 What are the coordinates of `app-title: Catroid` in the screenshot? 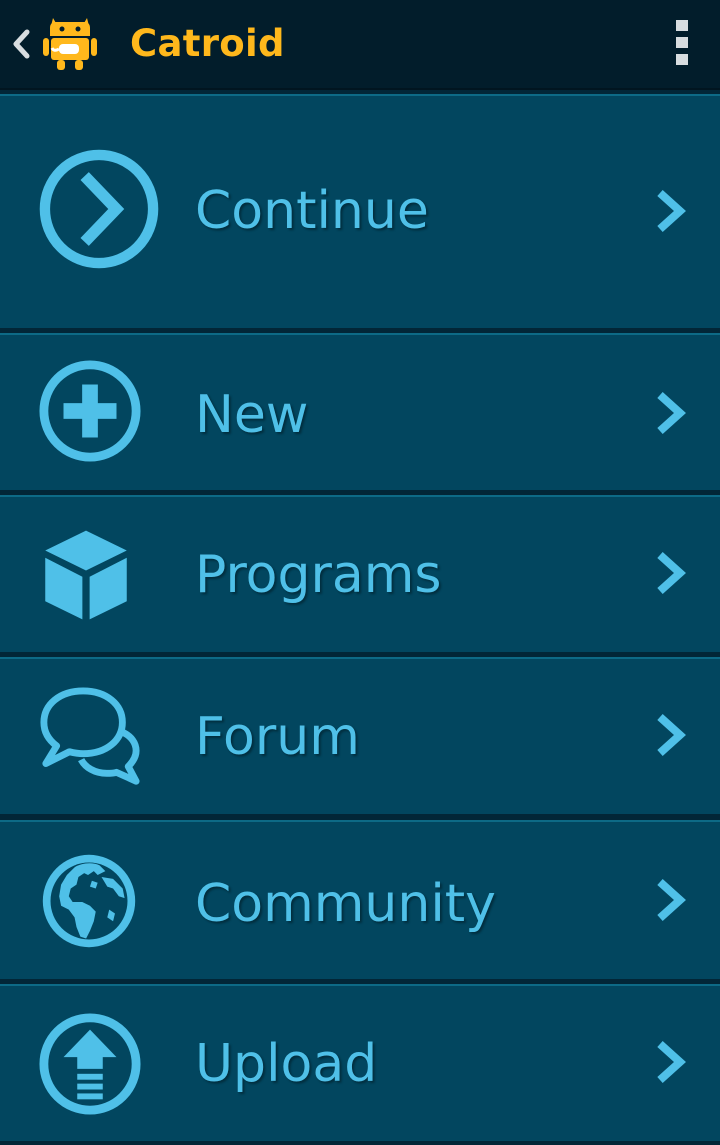 It's located at (207, 43).